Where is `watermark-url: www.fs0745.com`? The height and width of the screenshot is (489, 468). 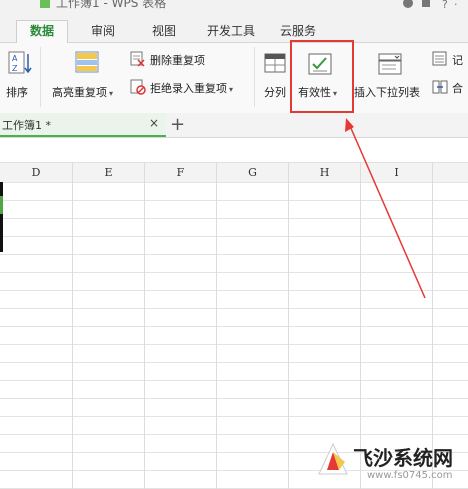
watermark-url: www.fs0745.com is located at coordinates (410, 475).